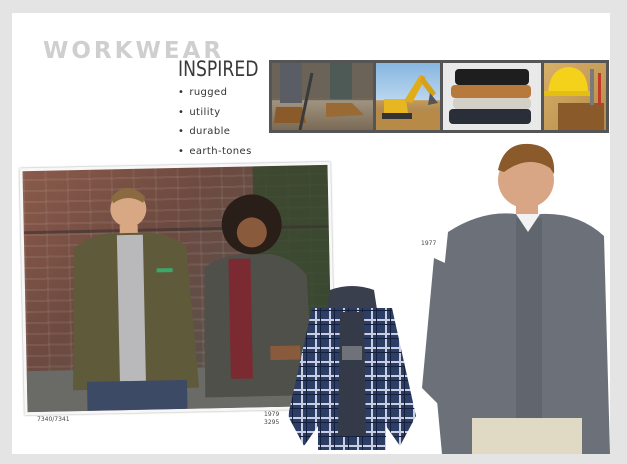 Image resolution: width=627 pixels, height=464 pixels. What do you see at coordinates (322, 96) in the screenshot?
I see `boots-photo` at bounding box center [322, 96].